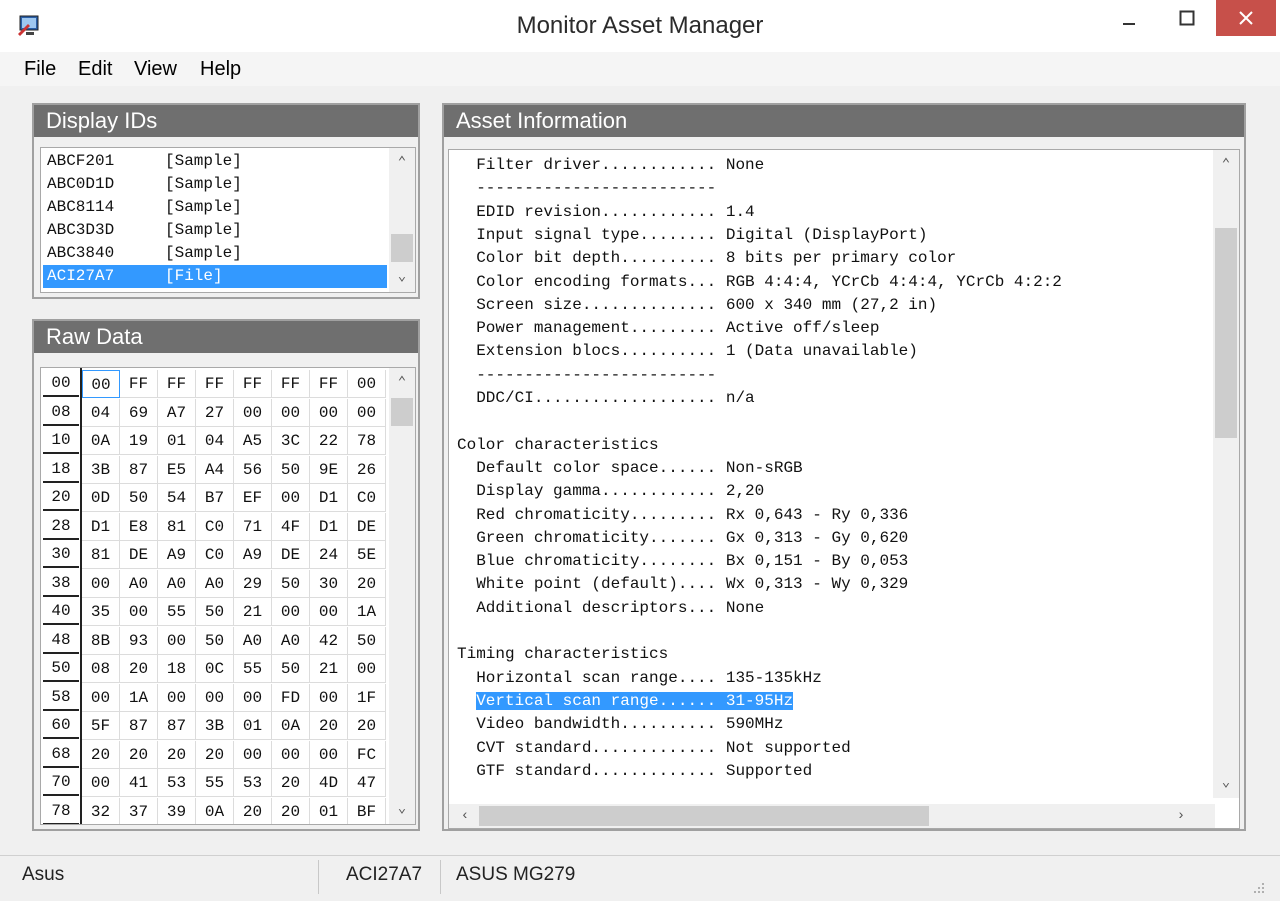  I want to click on hex-byte-cell: A5, so click(253, 441).